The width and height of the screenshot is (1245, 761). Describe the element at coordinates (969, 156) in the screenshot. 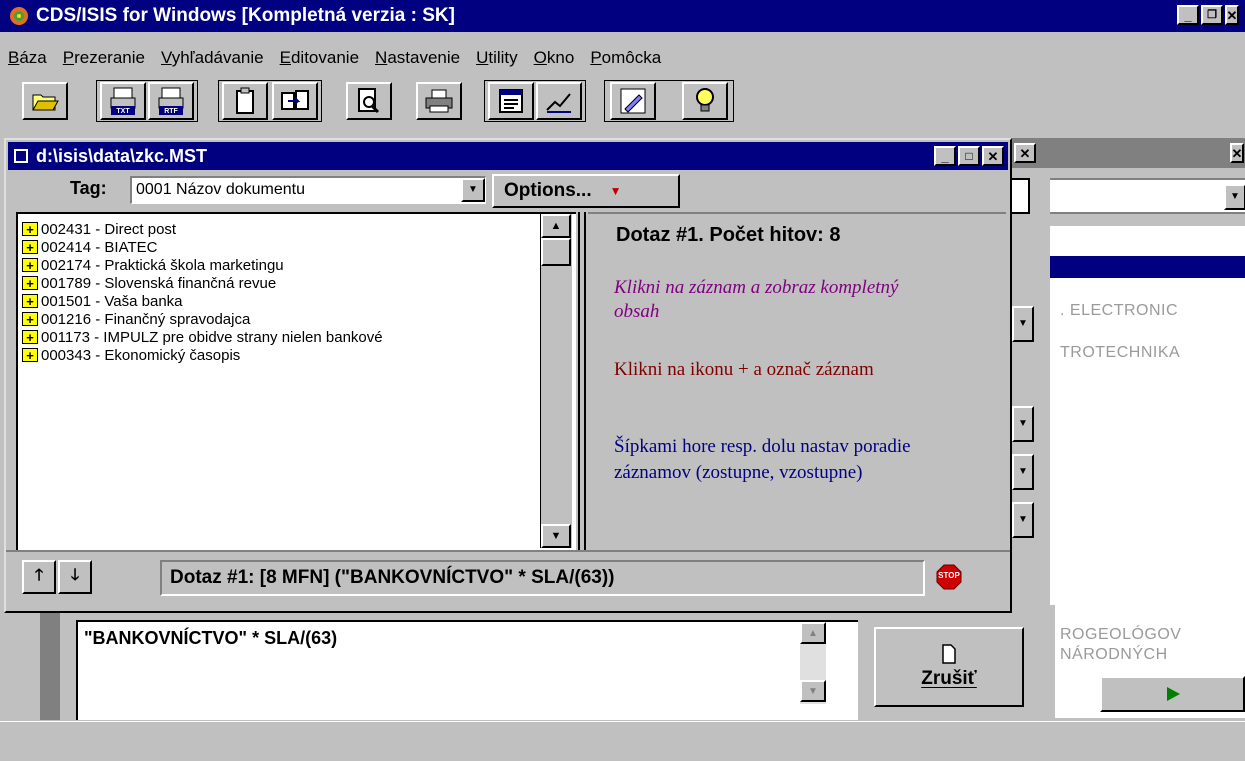

I see `mst-maximize-button: □` at that location.